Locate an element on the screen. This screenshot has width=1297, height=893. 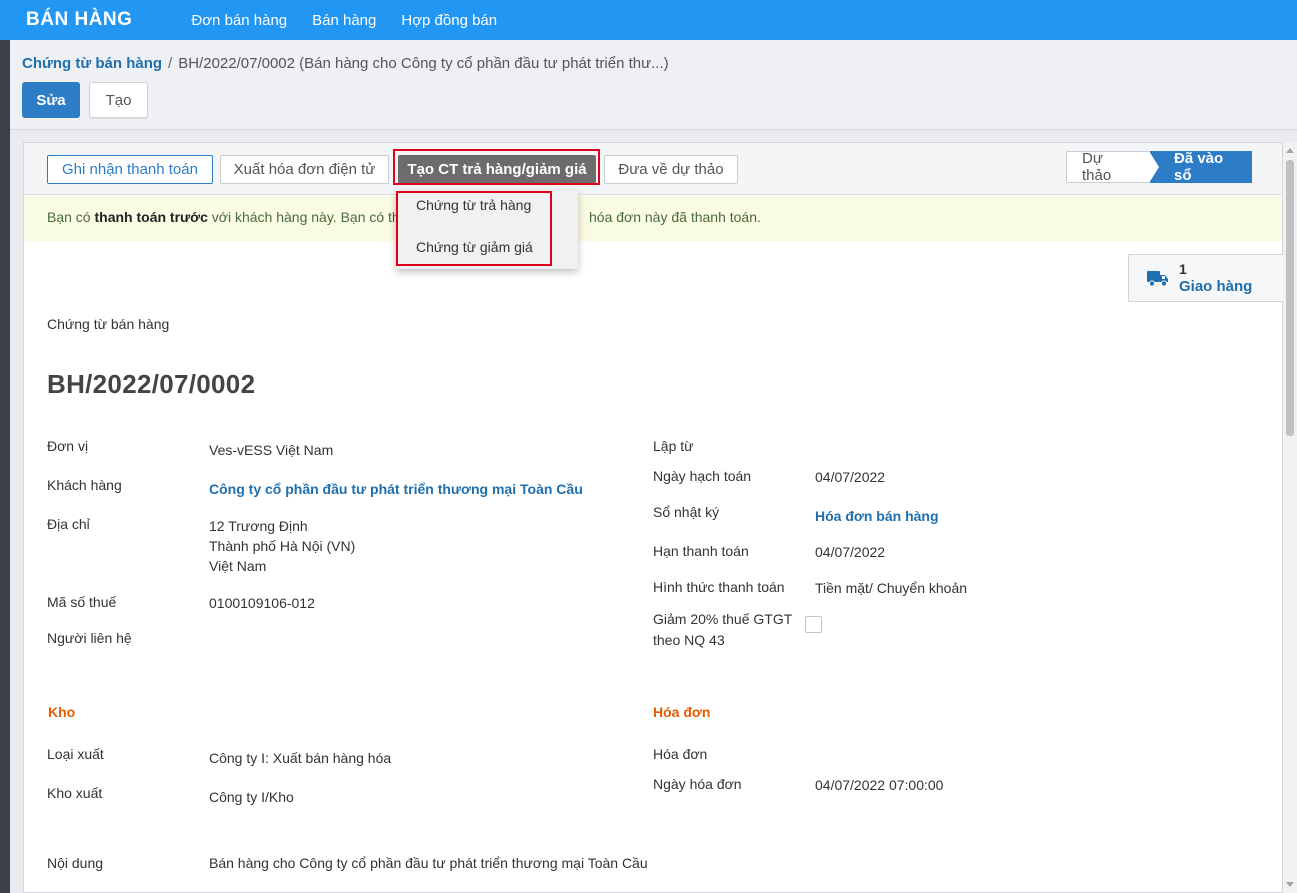
vat-reduction-label-1: Giảm 20% thuế GTGT is located at coordinates (723, 619).